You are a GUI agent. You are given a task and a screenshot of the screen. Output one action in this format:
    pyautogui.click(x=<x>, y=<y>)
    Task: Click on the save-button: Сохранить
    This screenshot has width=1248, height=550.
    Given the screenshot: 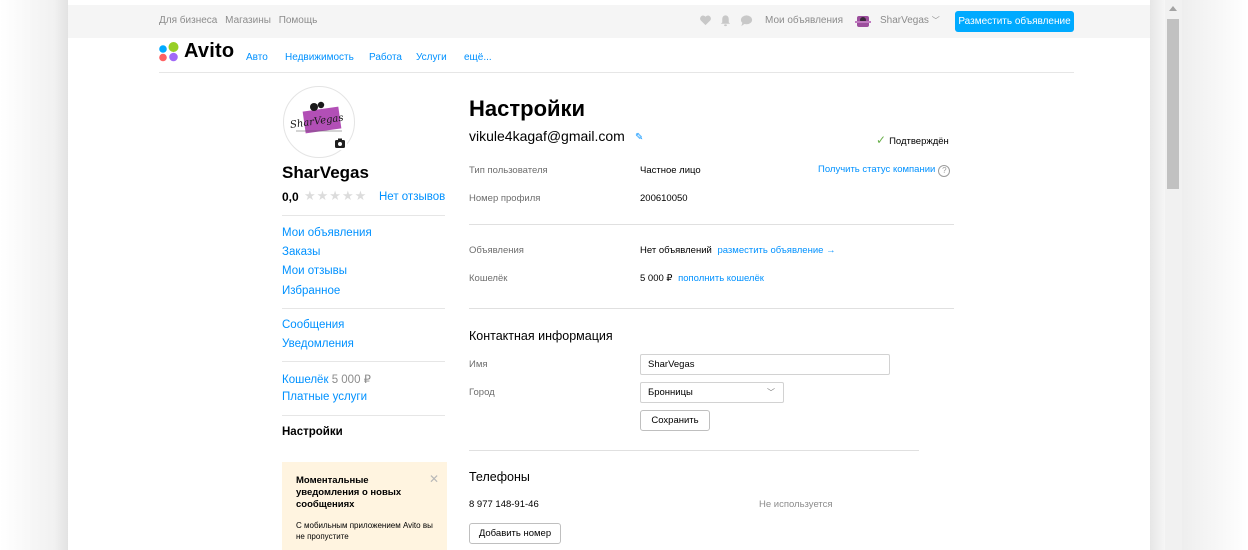 What is the action you would take?
    pyautogui.click(x=675, y=420)
    